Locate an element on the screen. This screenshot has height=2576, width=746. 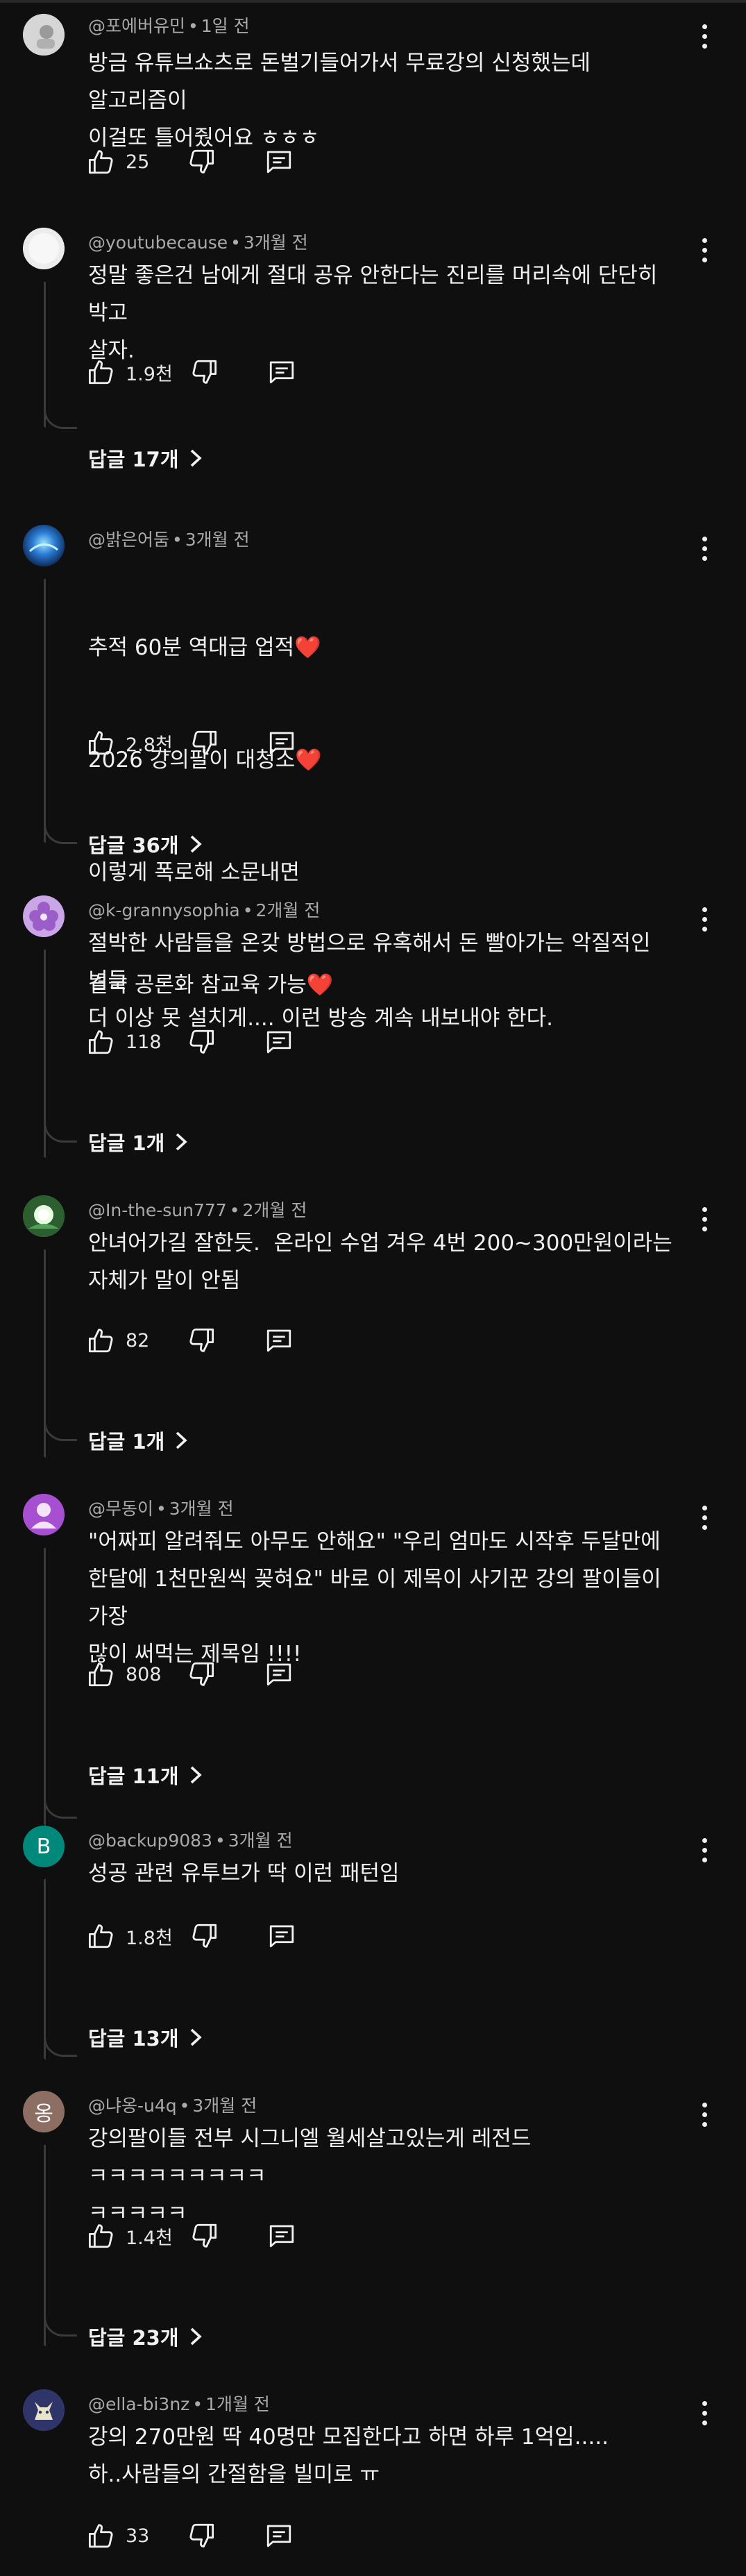
comment-actions: 1.4천 is located at coordinates (191, 2236).